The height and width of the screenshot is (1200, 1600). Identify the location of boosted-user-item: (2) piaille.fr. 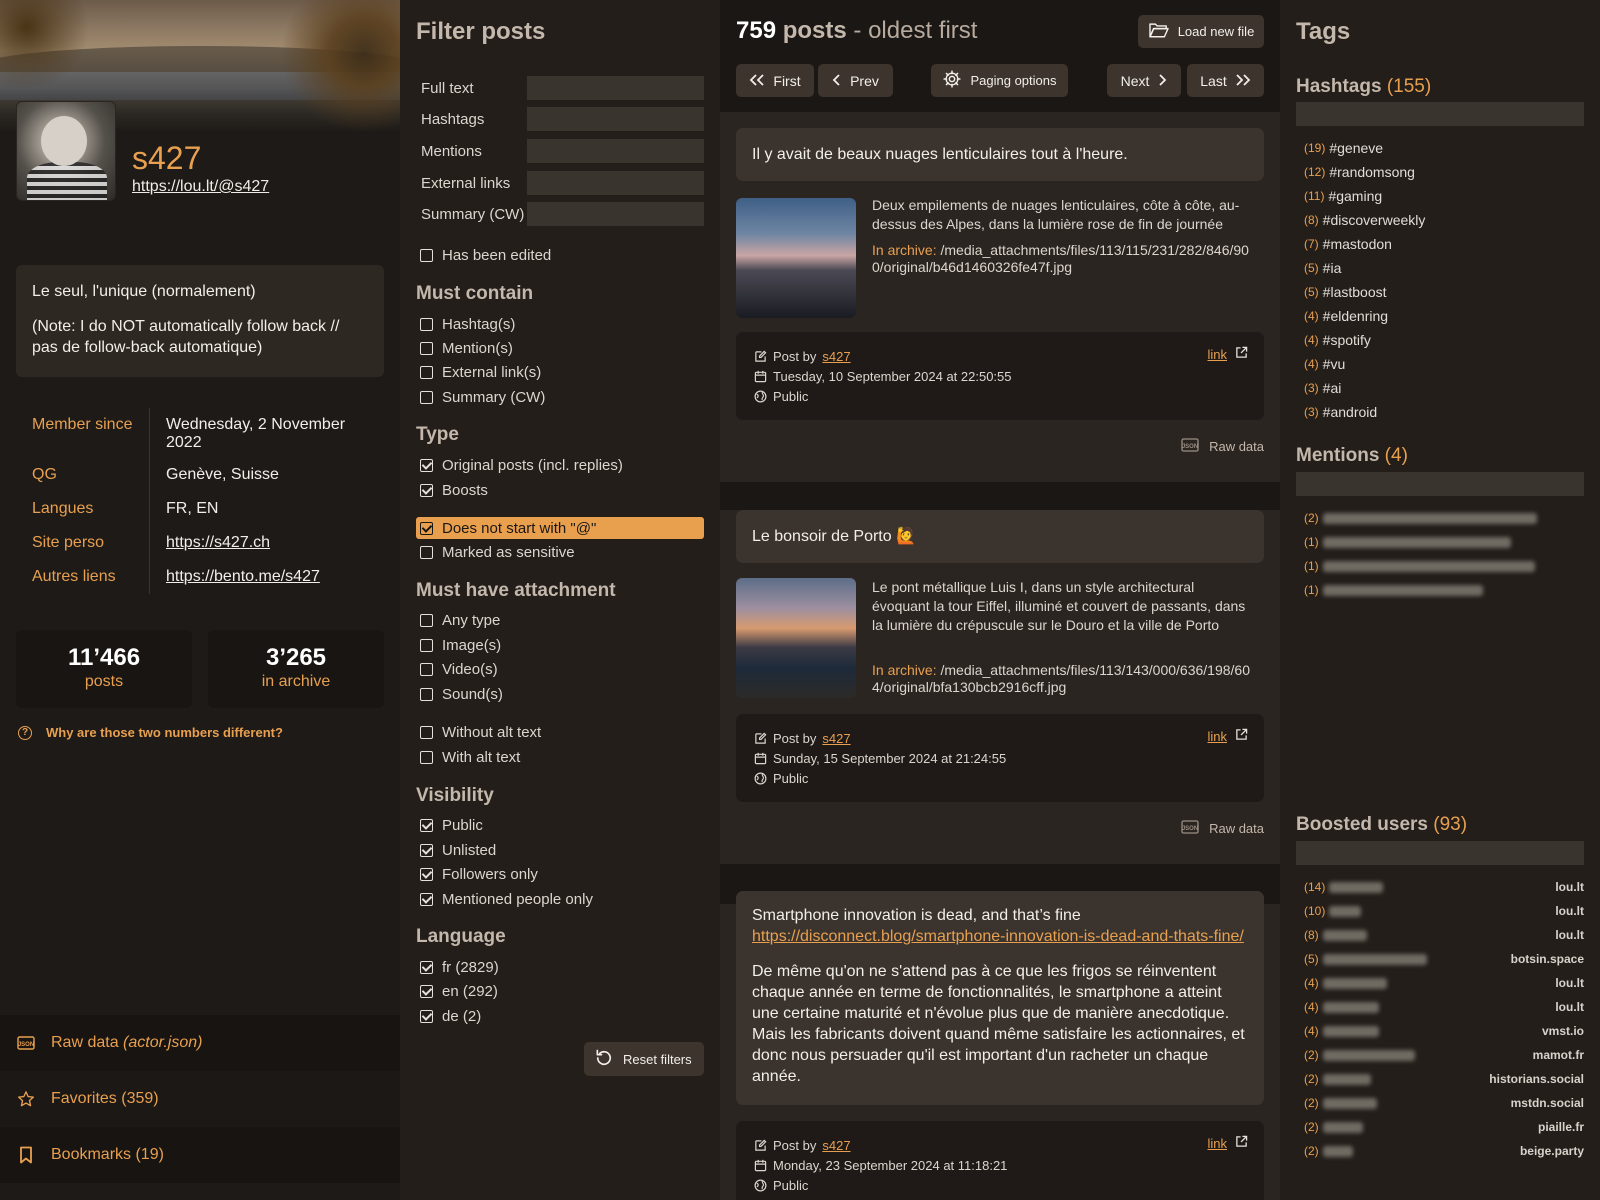
(1444, 1127).